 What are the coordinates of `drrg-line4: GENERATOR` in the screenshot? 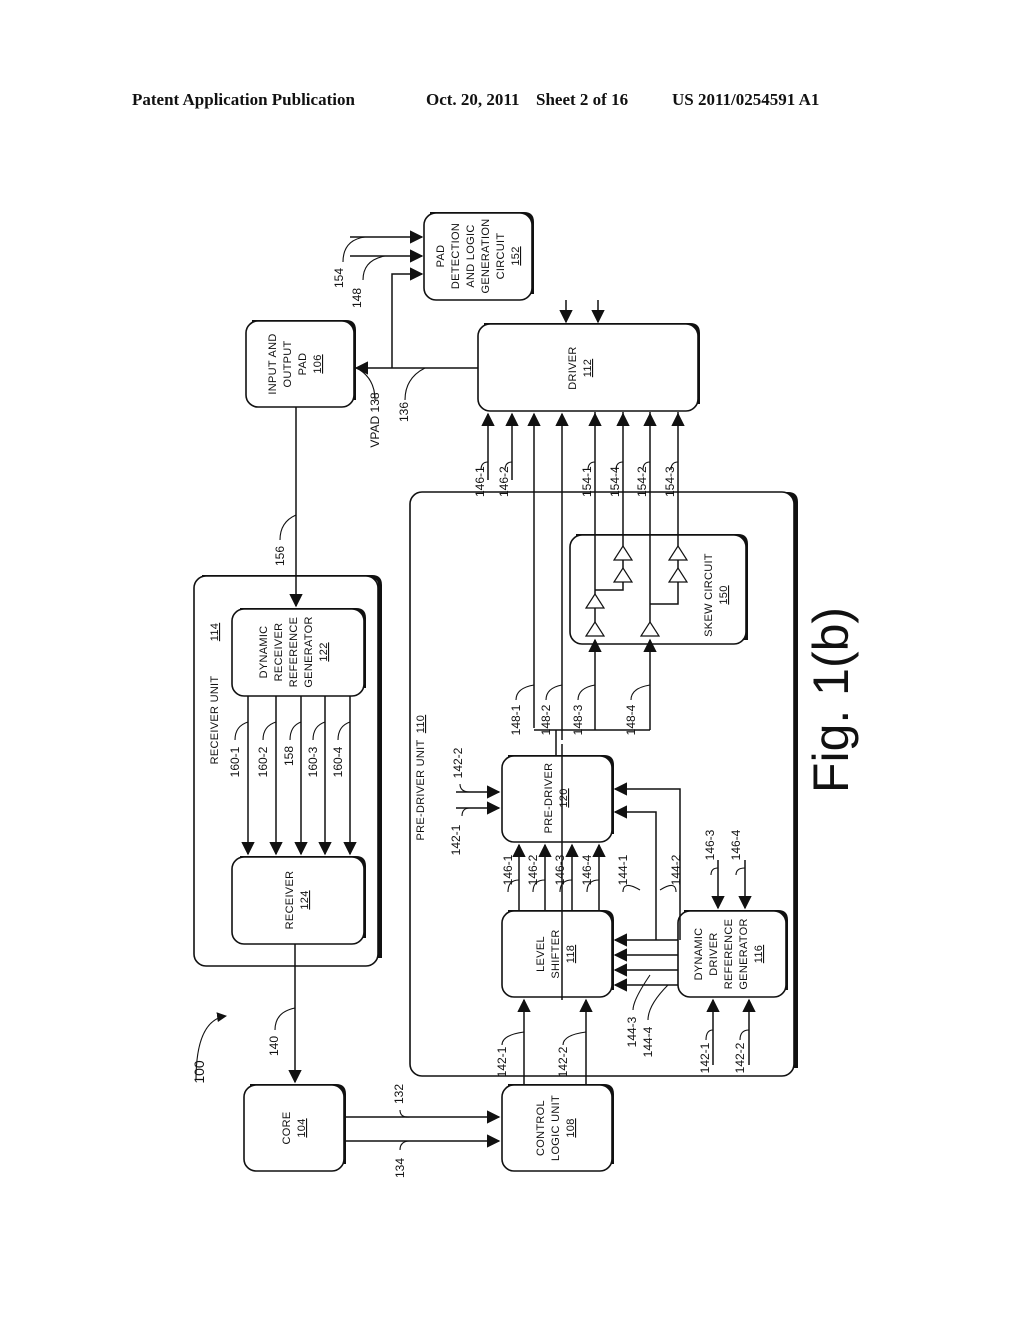 It's located at (309, 651).